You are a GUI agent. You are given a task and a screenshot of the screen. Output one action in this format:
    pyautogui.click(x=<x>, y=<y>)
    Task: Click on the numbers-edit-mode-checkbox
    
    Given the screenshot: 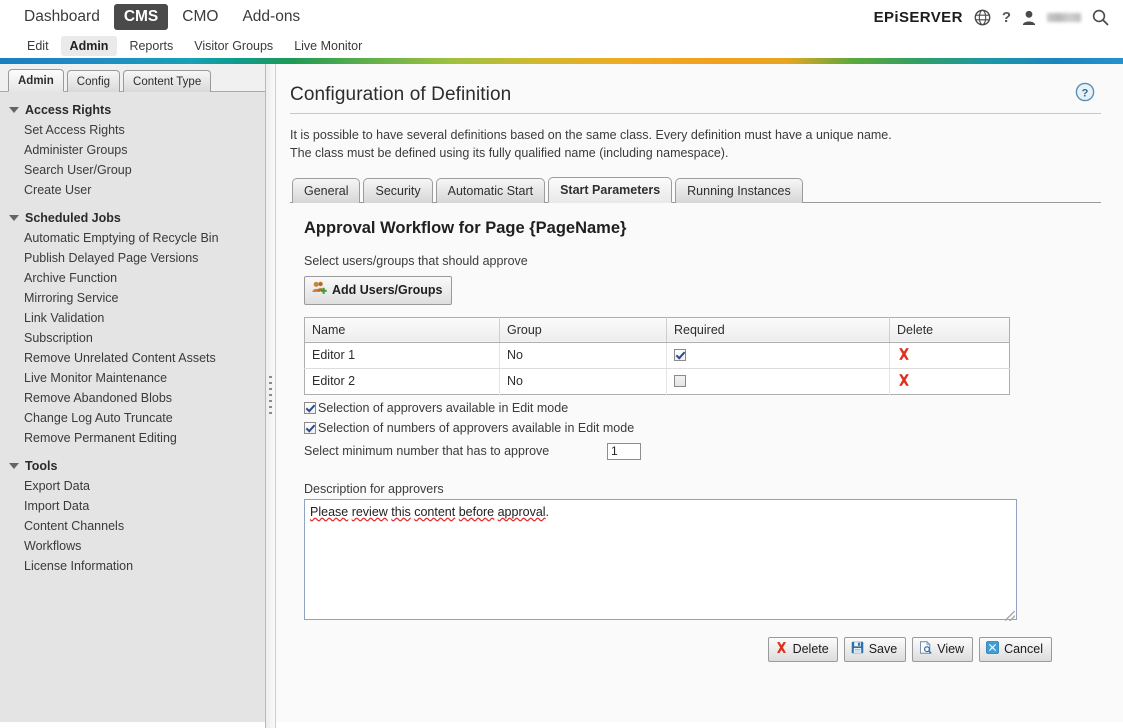 What is the action you would take?
    pyautogui.click(x=310, y=427)
    